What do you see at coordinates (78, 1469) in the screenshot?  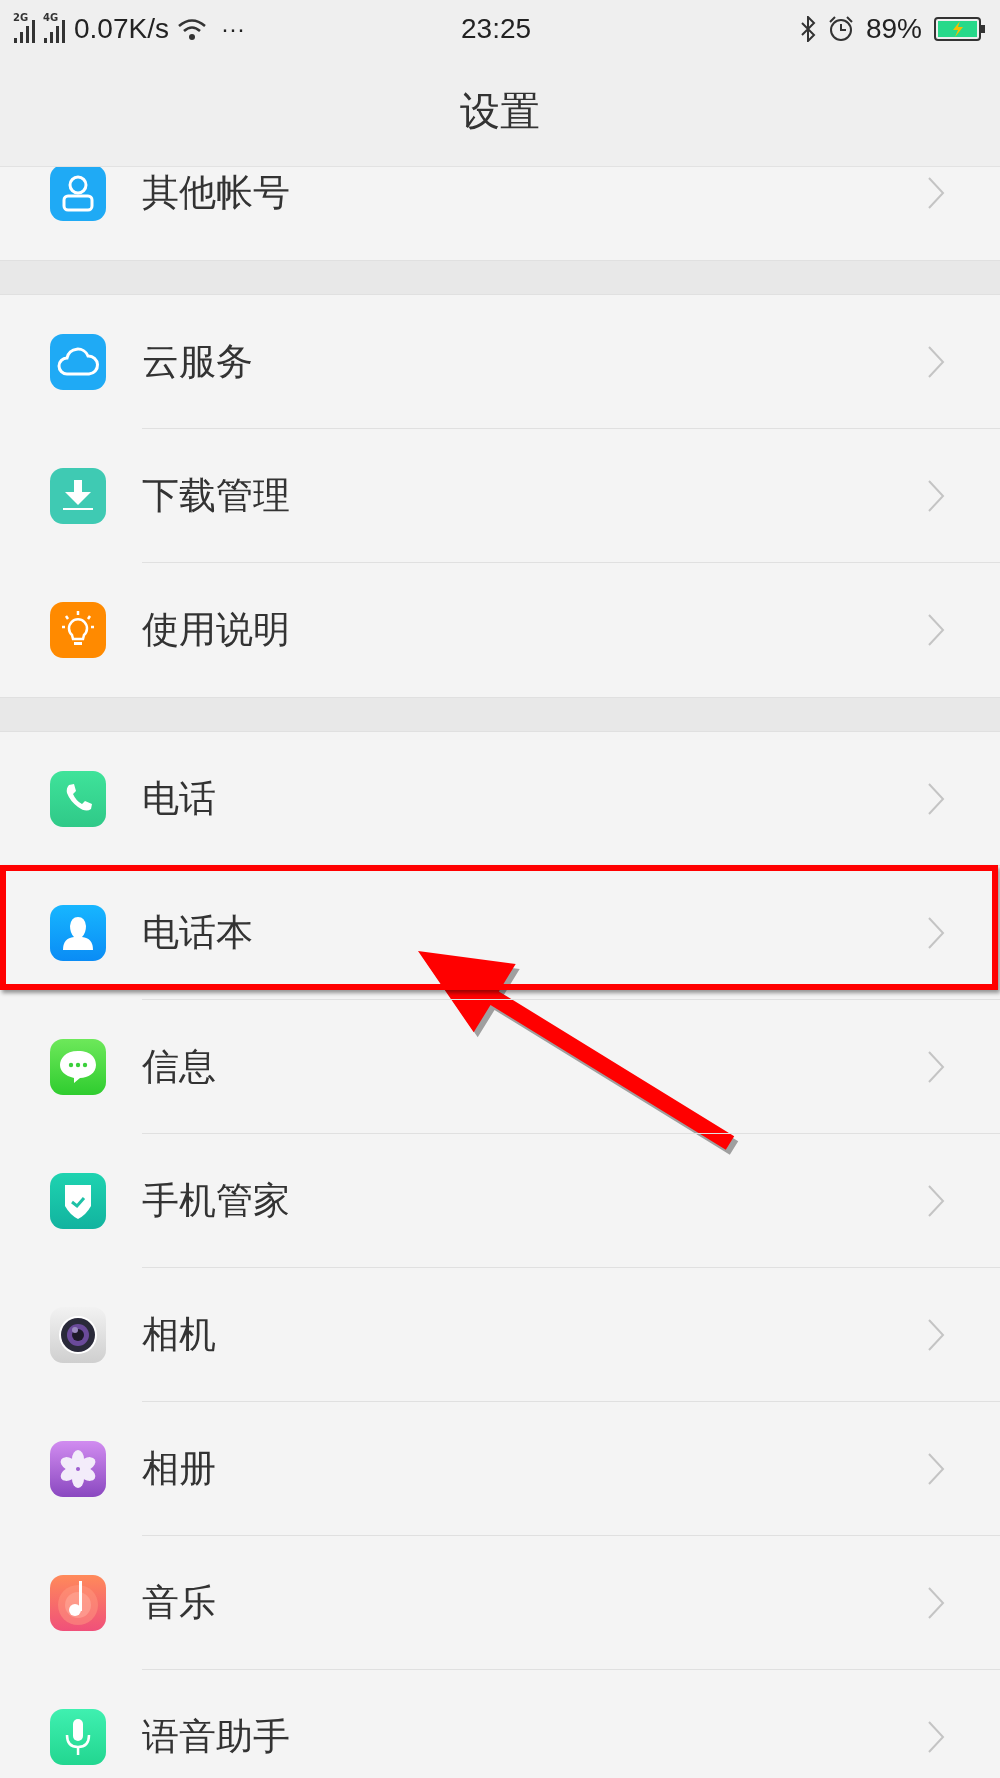 I see `flower-icon` at bounding box center [78, 1469].